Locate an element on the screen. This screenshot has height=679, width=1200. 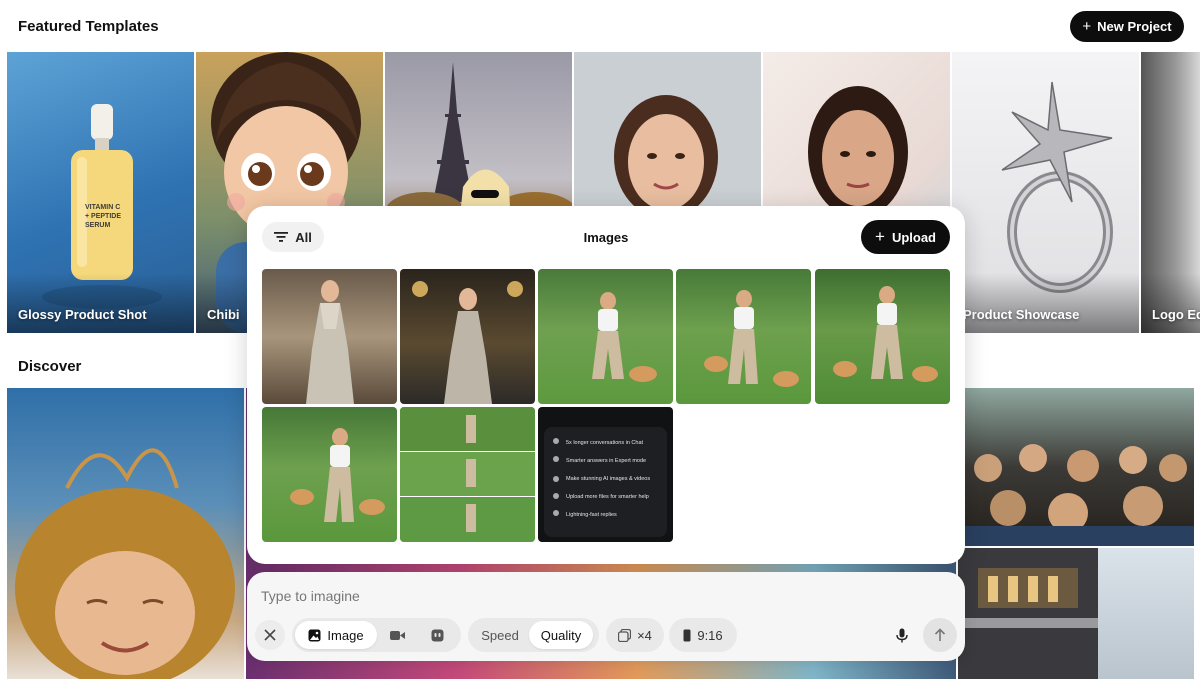
mode-video-button is located at coordinates (397, 635).